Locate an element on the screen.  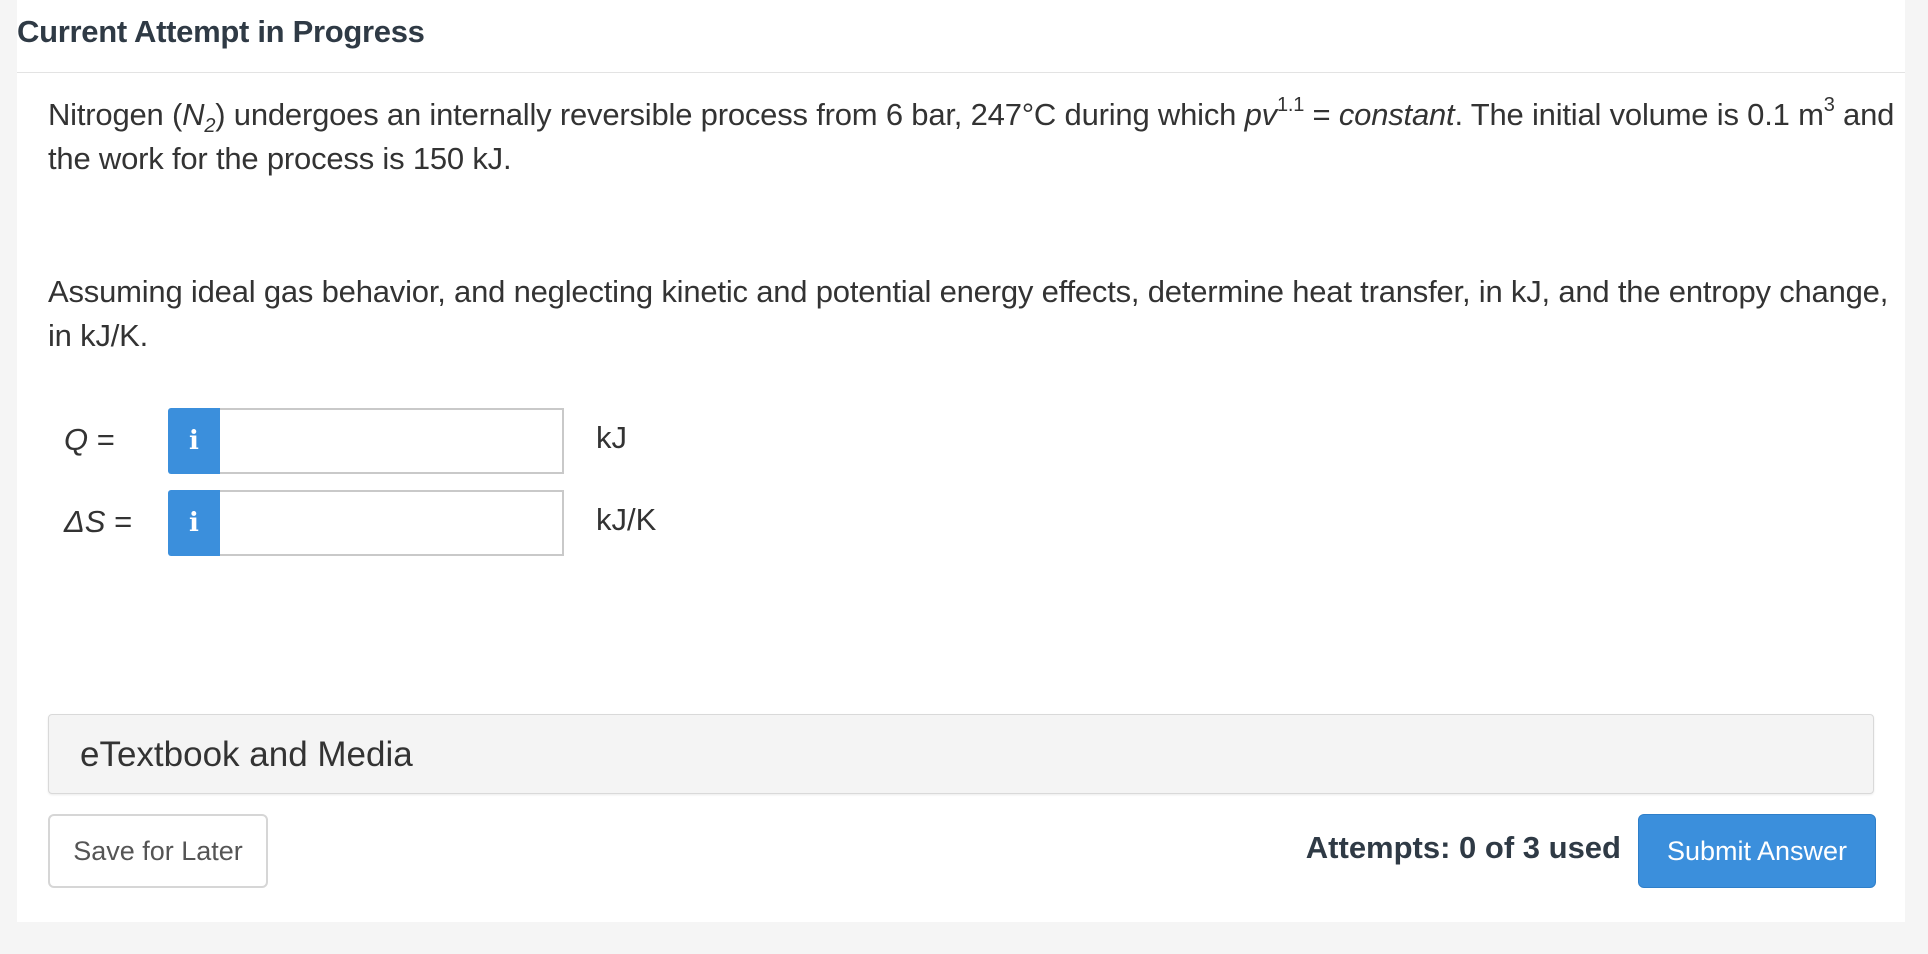
page-title: Current Attempt in Progress is located at coordinates (221, 31).